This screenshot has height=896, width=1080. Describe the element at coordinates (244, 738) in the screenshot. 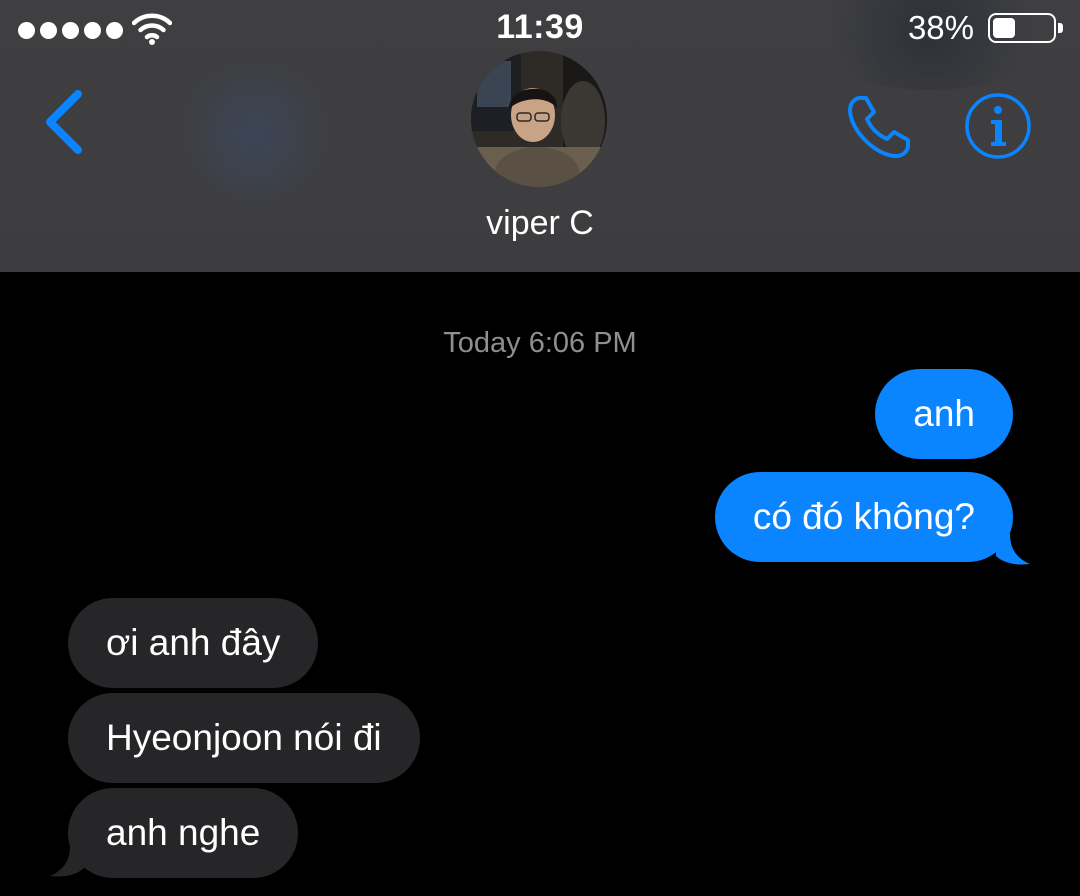

I see `incoming-message-bubble: Hyeonjoon nói đi` at that location.